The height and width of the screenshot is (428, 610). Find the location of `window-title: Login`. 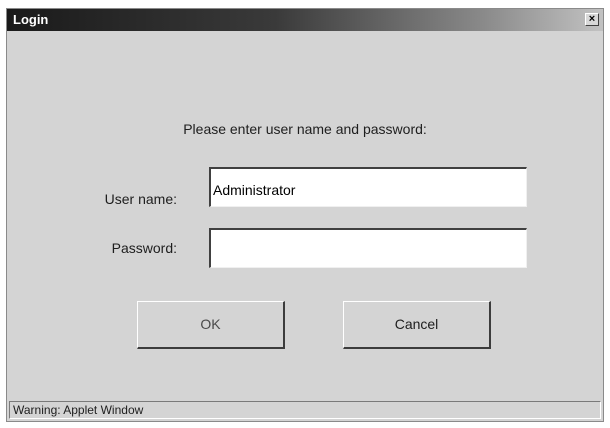

window-title: Login is located at coordinates (31, 19).